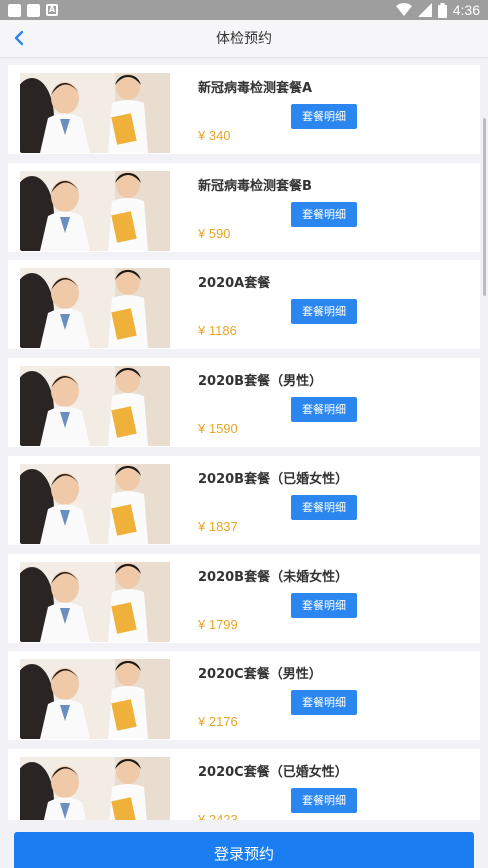  What do you see at coordinates (218, 624) in the screenshot?
I see `package-price: ¥ 1799` at bounding box center [218, 624].